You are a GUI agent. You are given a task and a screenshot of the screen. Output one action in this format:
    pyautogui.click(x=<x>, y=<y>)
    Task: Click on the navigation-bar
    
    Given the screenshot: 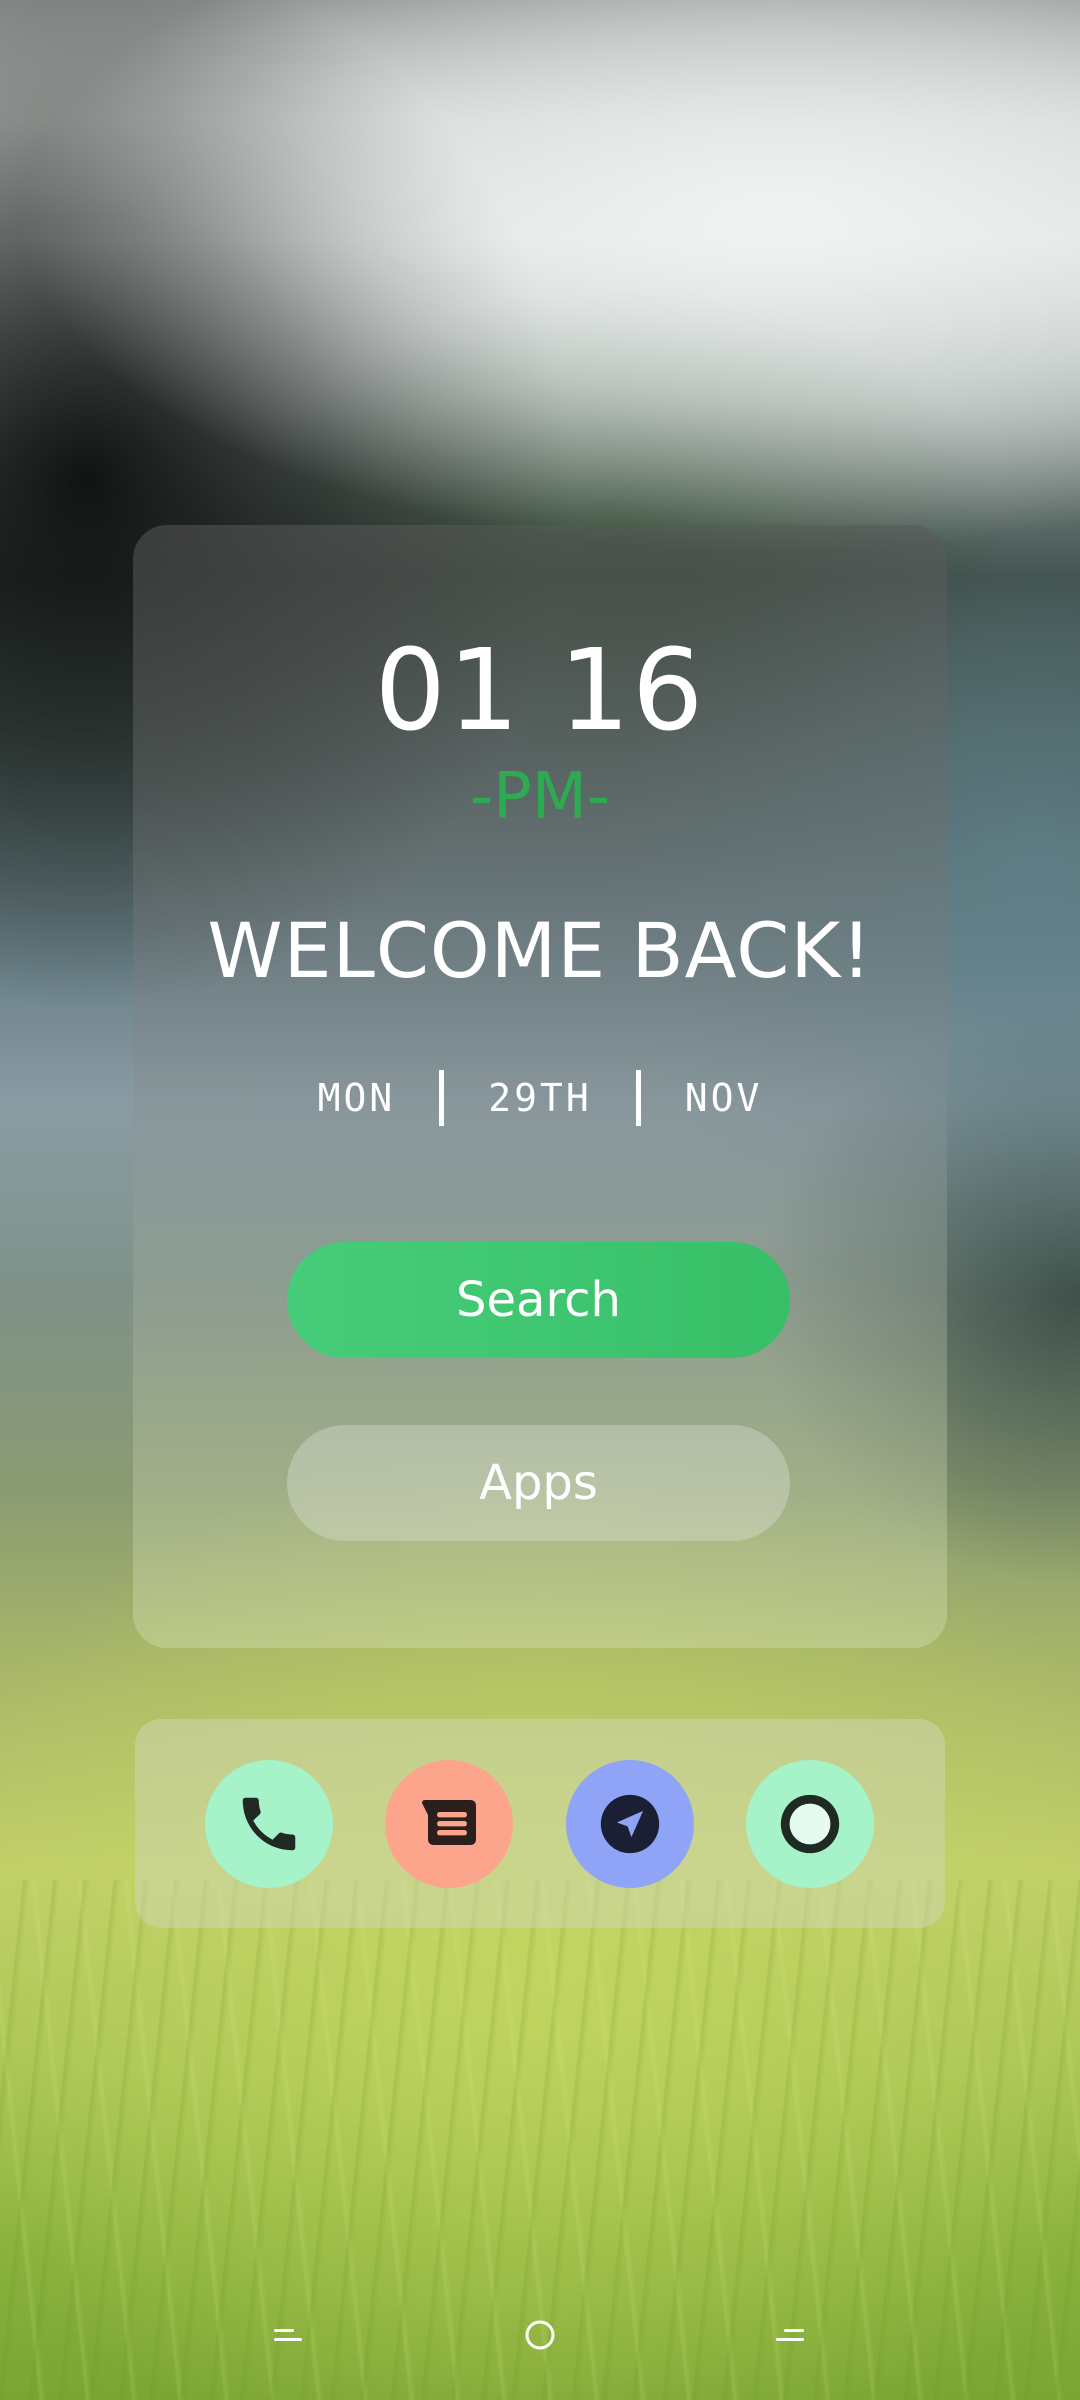 What is the action you would take?
    pyautogui.click(x=540, y=2335)
    